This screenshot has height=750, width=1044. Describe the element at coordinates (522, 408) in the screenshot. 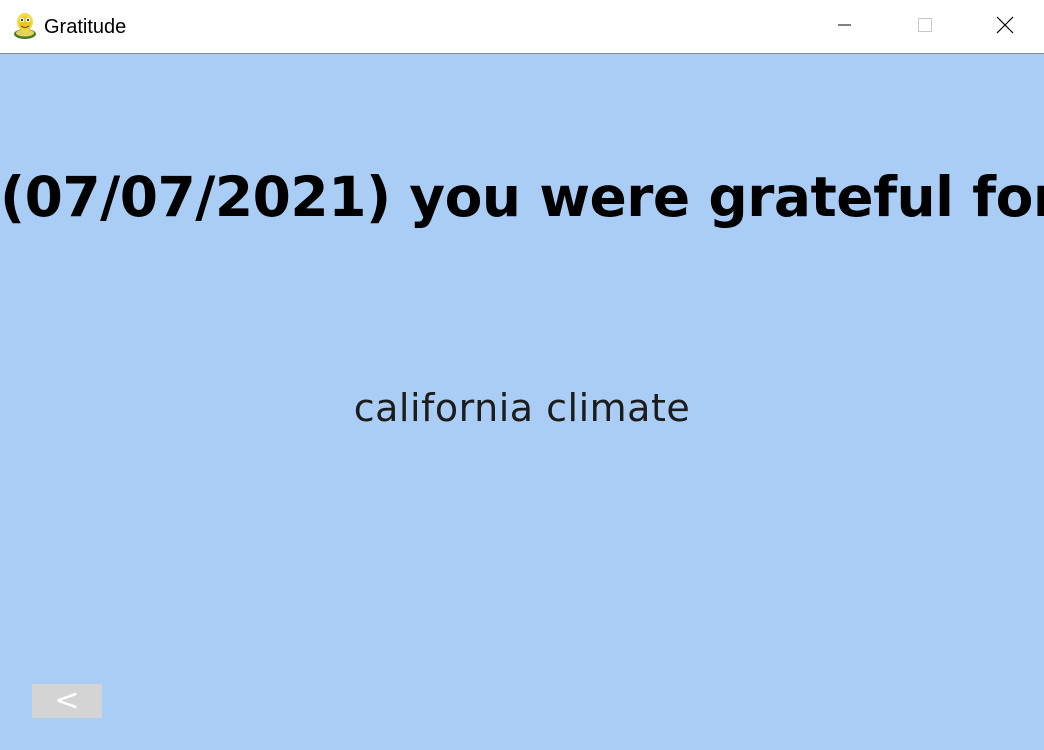

I see `gratitude-entry-text: california climate` at that location.